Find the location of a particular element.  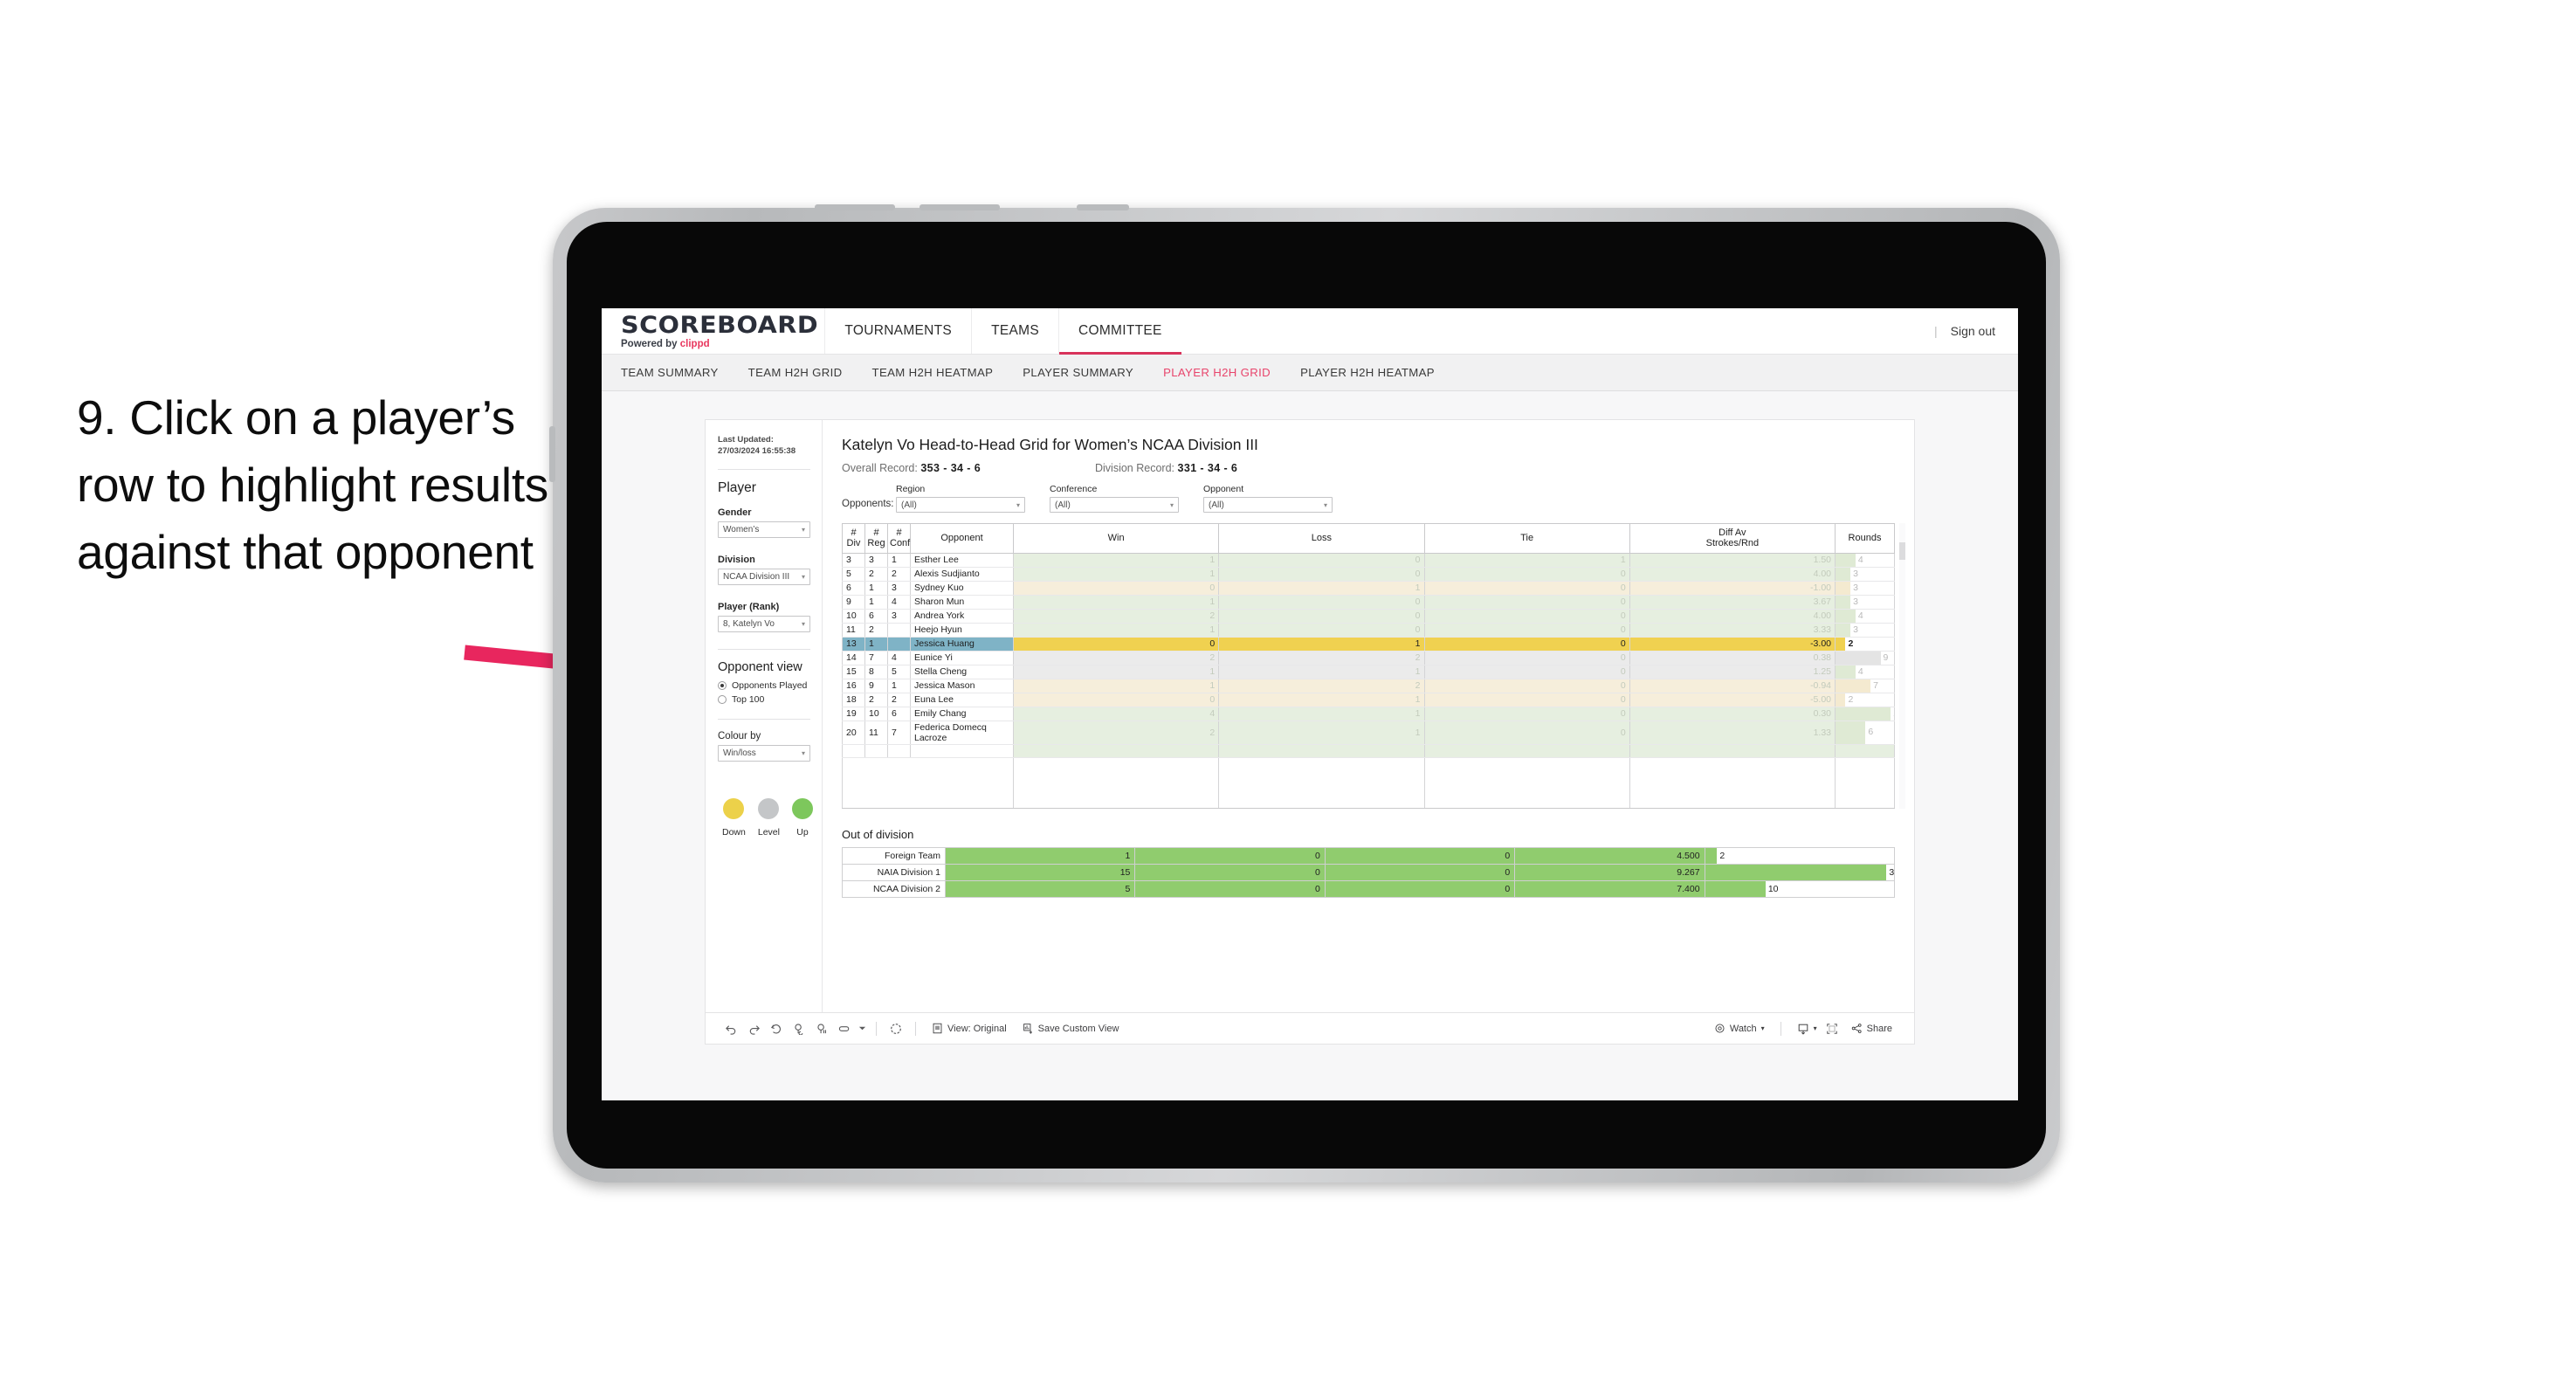

topnav-item-teams: TEAMS is located at coordinates (1014, 331).